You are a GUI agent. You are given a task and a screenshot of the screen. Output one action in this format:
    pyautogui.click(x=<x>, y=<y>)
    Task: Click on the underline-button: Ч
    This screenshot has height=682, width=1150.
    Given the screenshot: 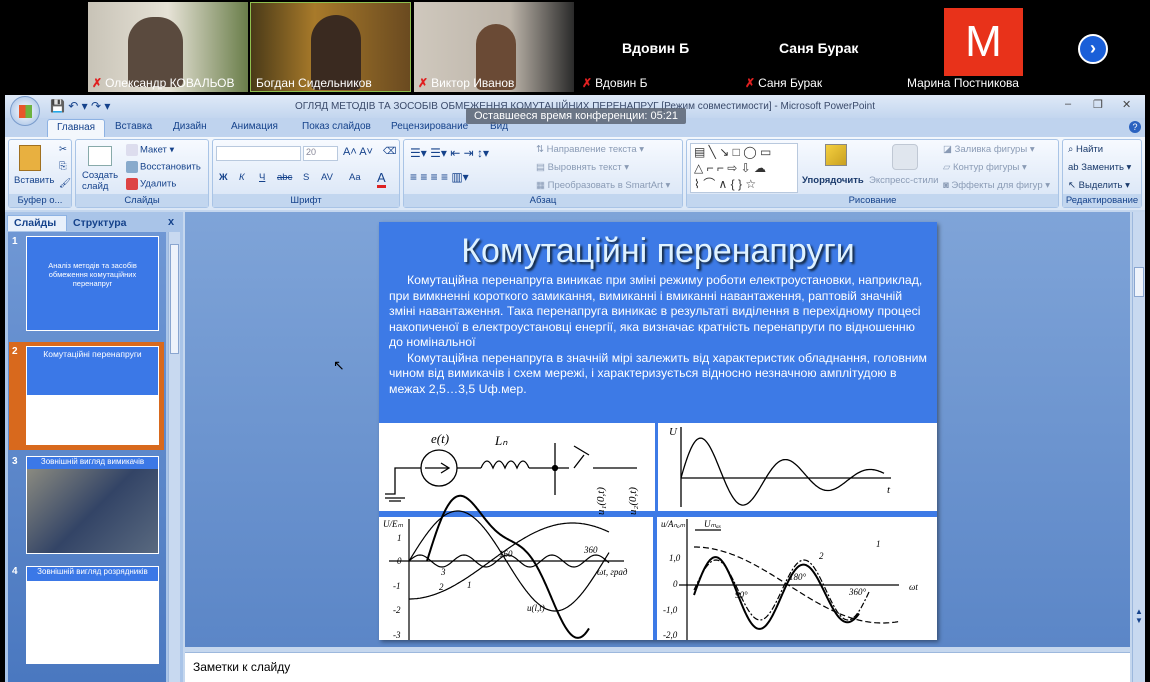 What is the action you would take?
    pyautogui.click(x=262, y=177)
    